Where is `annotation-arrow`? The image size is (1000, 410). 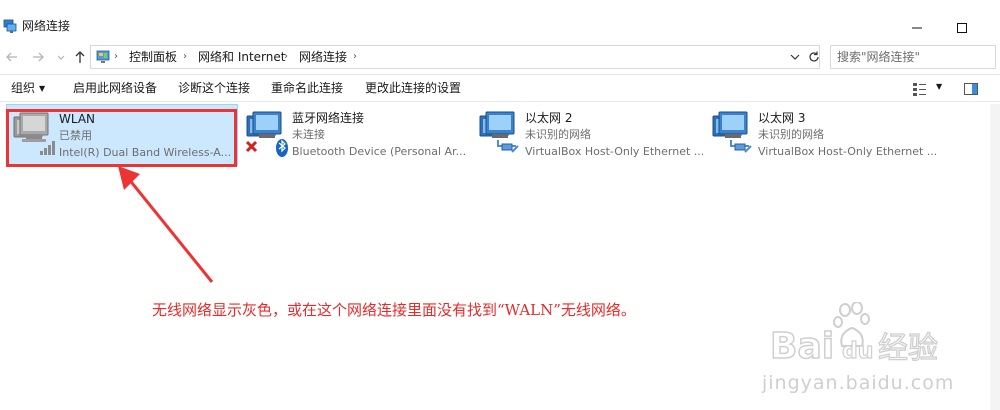
annotation-arrow is located at coordinates (166, 224).